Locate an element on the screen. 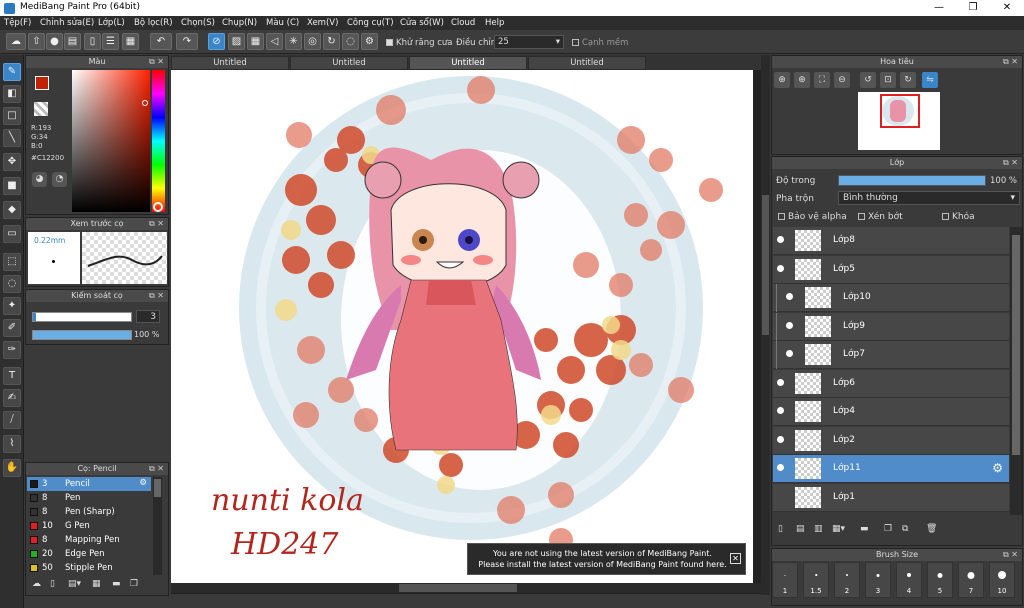 Image resolution: width=1024 pixels, height=608 pixels. text-tool-icon: T is located at coordinates (12, 376).